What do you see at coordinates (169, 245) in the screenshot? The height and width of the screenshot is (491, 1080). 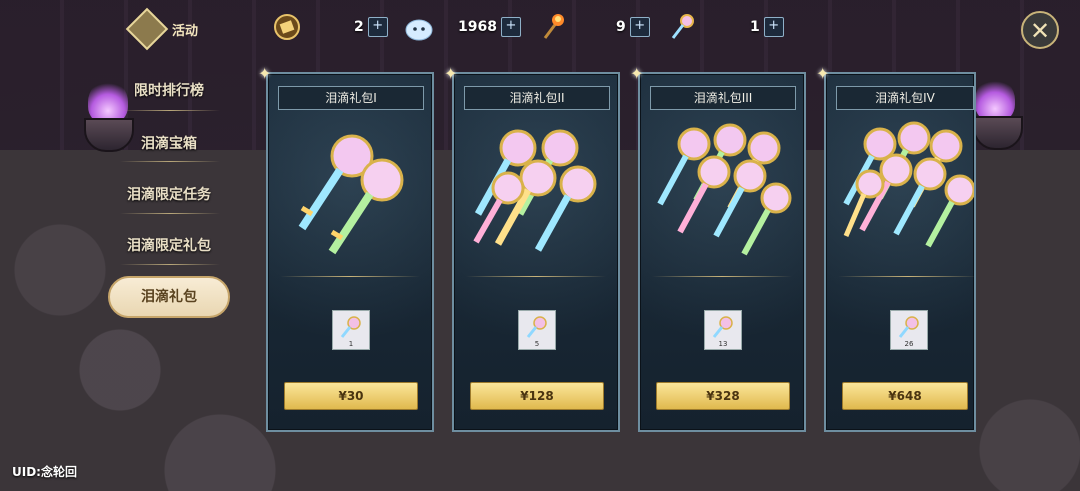 I see `menu-item-tear-limited-pack: 泪滴限定礼包` at bounding box center [169, 245].